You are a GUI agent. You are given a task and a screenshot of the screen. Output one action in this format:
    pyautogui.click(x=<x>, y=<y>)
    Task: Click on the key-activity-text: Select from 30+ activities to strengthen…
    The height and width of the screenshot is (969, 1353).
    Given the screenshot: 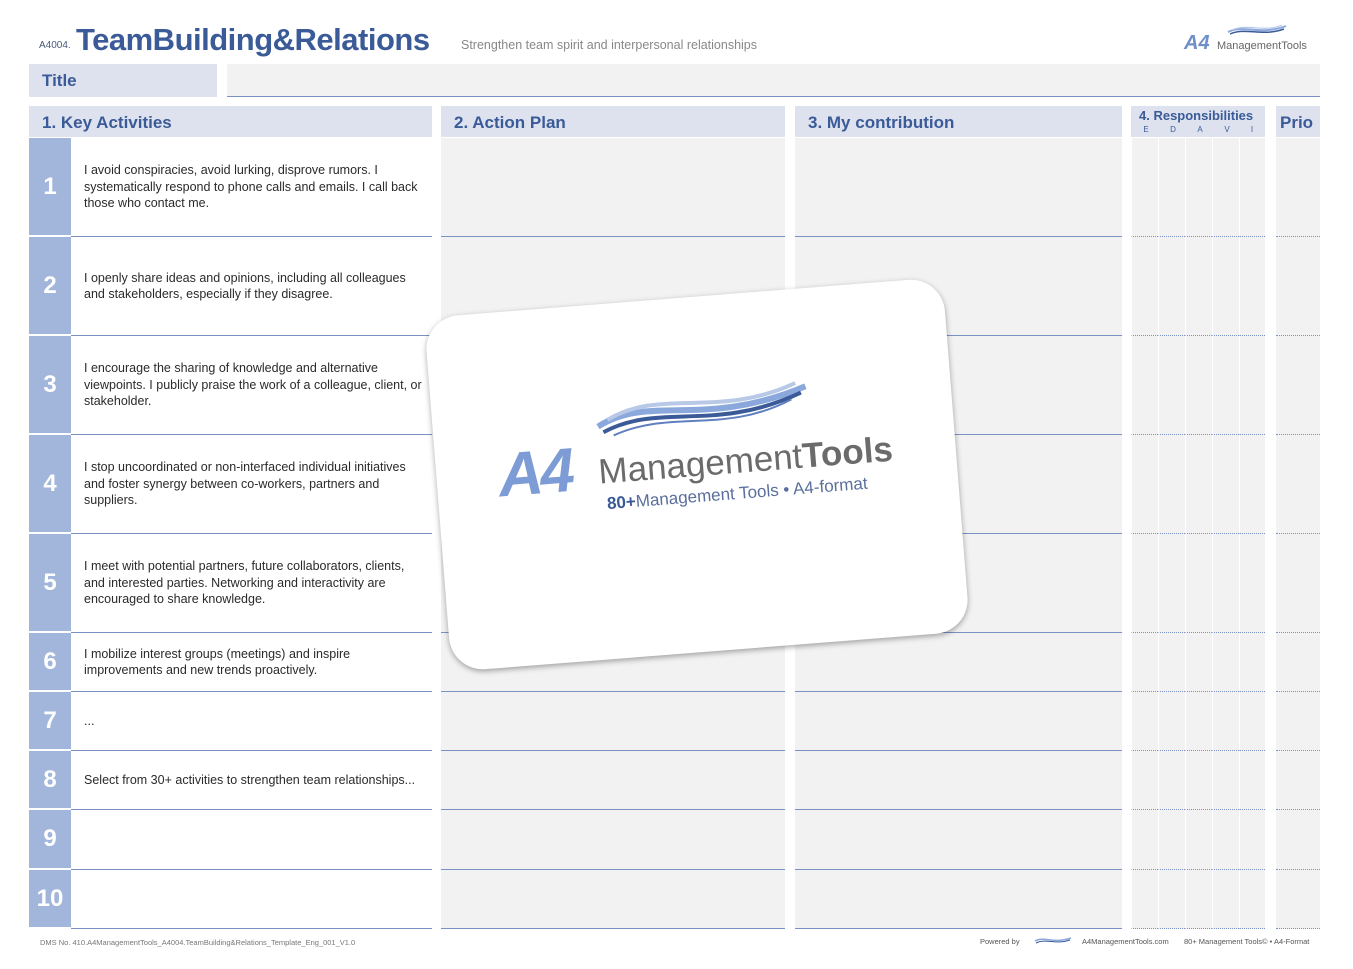 What is the action you would take?
    pyautogui.click(x=251, y=780)
    